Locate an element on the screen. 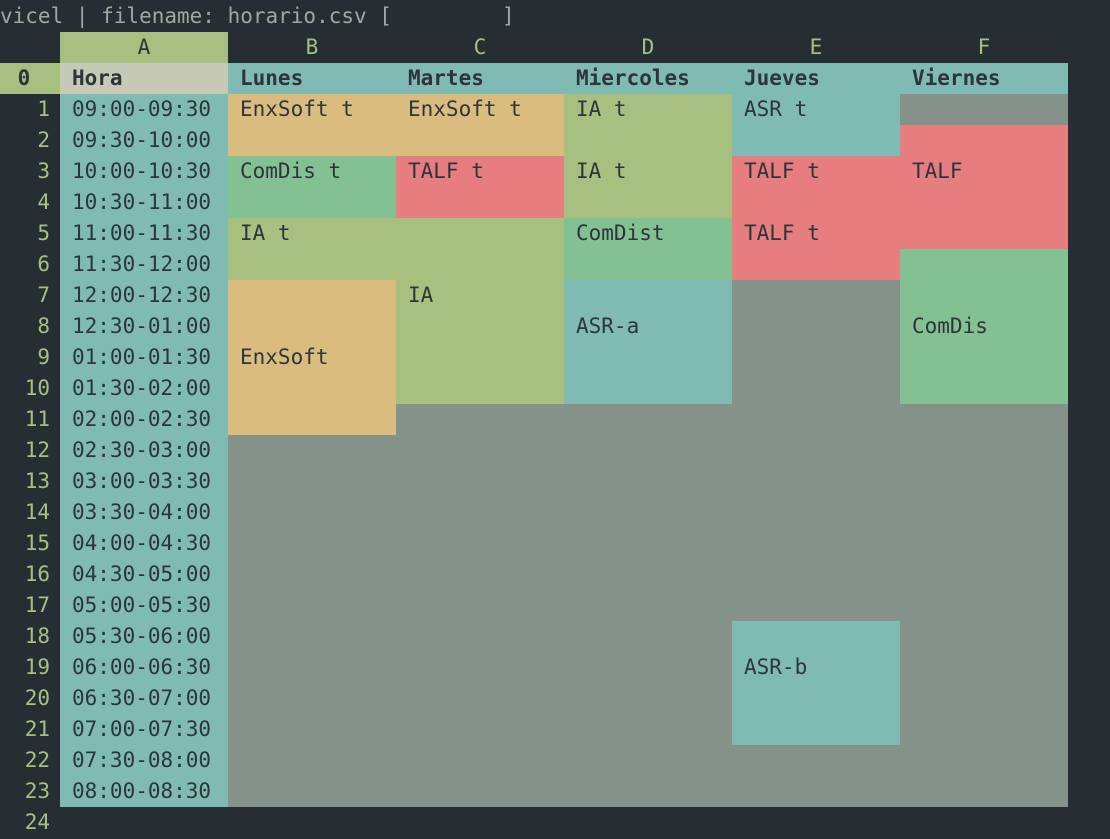 Image resolution: width=1110 pixels, height=839 pixels. cell-d0: Miercoles is located at coordinates (648, 78).